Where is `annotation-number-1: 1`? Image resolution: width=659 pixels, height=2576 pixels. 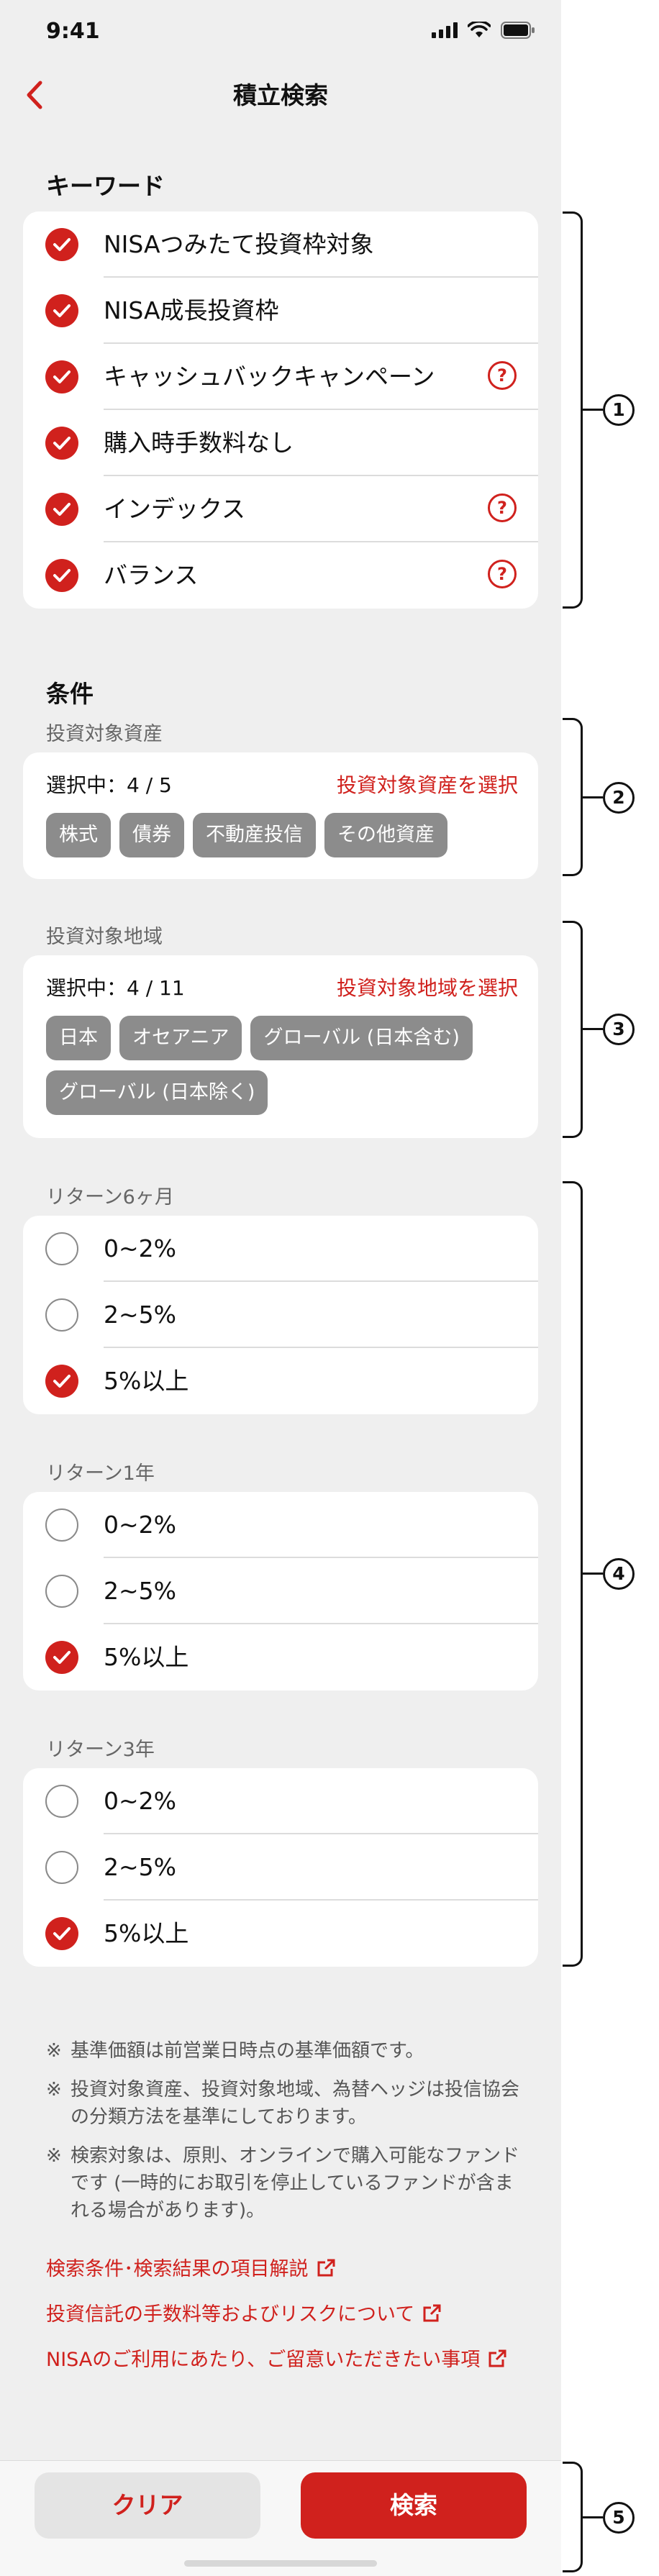 annotation-number-1: 1 is located at coordinates (619, 410).